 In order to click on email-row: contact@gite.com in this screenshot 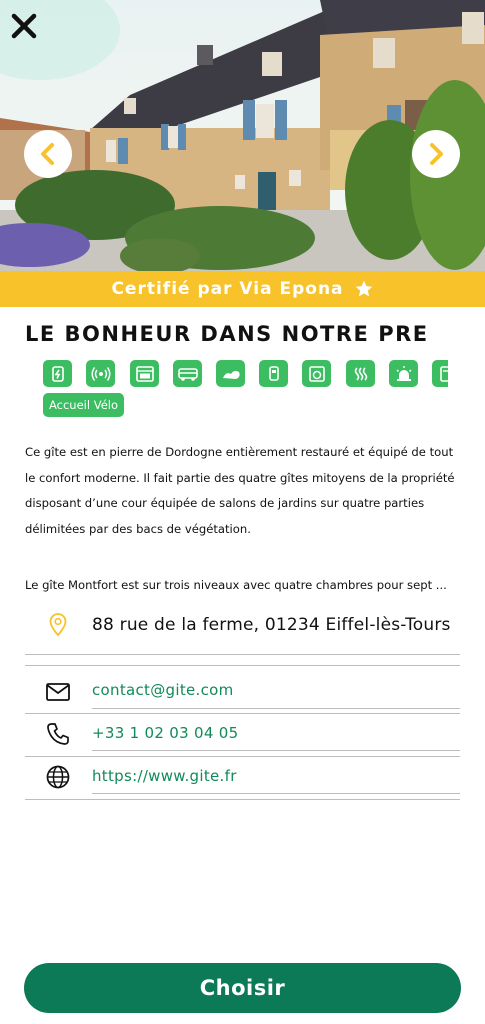, I will do `click(242, 692)`.